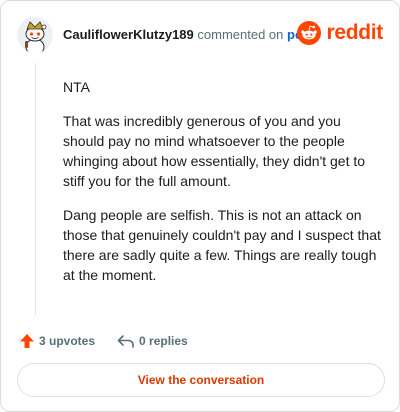 Image resolution: width=400 pixels, height=412 pixels. What do you see at coordinates (309, 33) in the screenshot?
I see `reddit-logo-icon` at bounding box center [309, 33].